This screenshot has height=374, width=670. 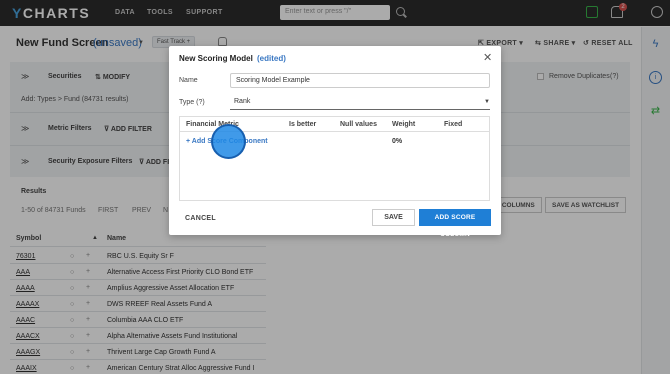 I want to click on type-field-label: Type (?), so click(x=192, y=102).